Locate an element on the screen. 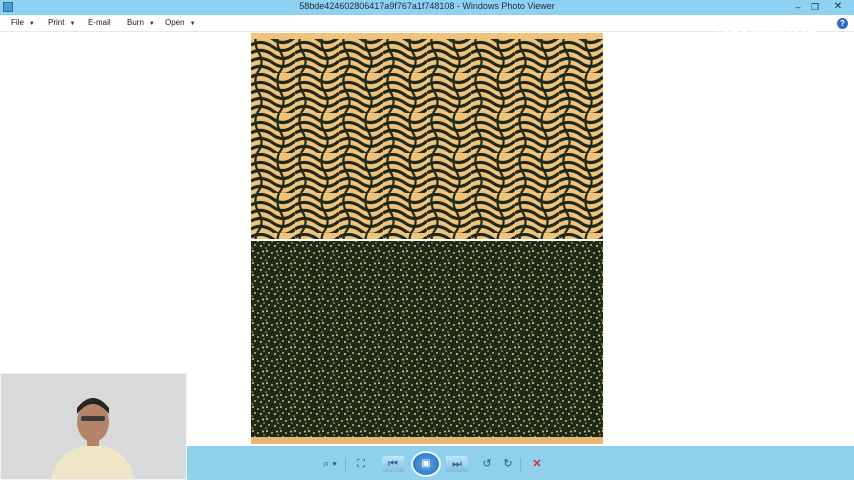 This screenshot has width=854, height=480. menu-file-label: File is located at coordinates (17, 22).